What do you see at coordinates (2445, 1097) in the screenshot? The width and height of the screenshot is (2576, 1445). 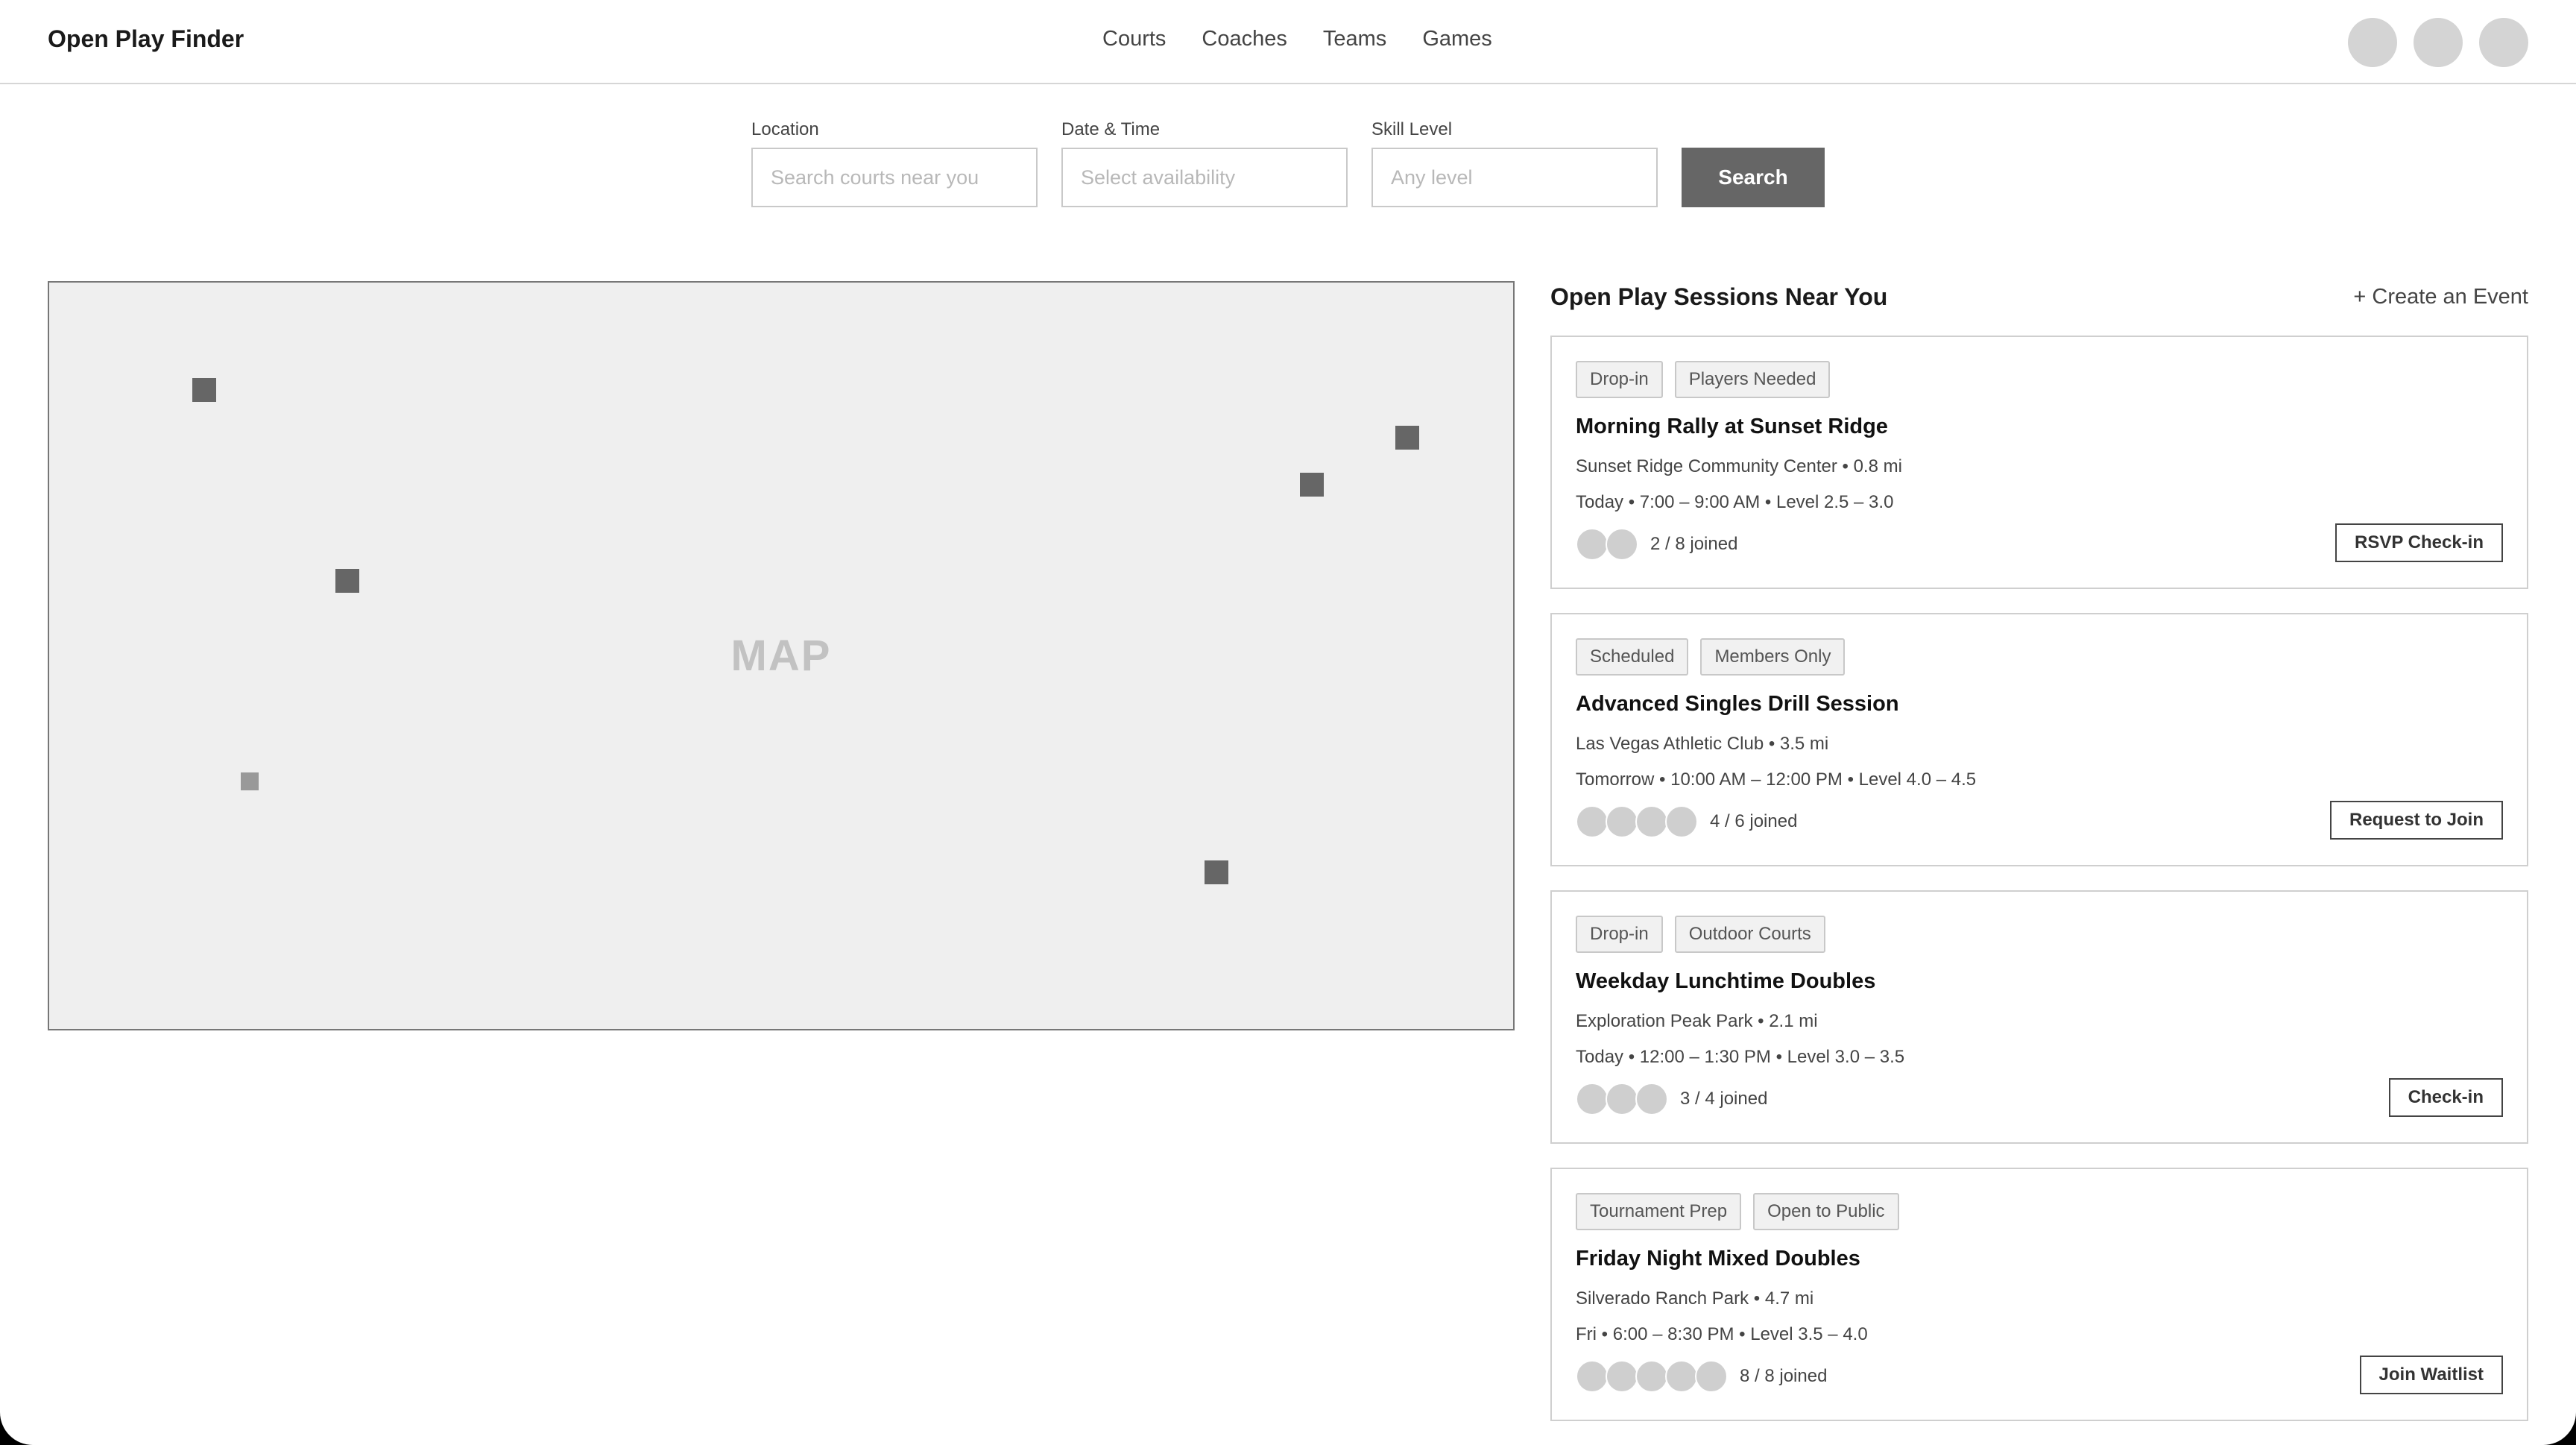 I see `checkin-button: Check-in` at bounding box center [2445, 1097].